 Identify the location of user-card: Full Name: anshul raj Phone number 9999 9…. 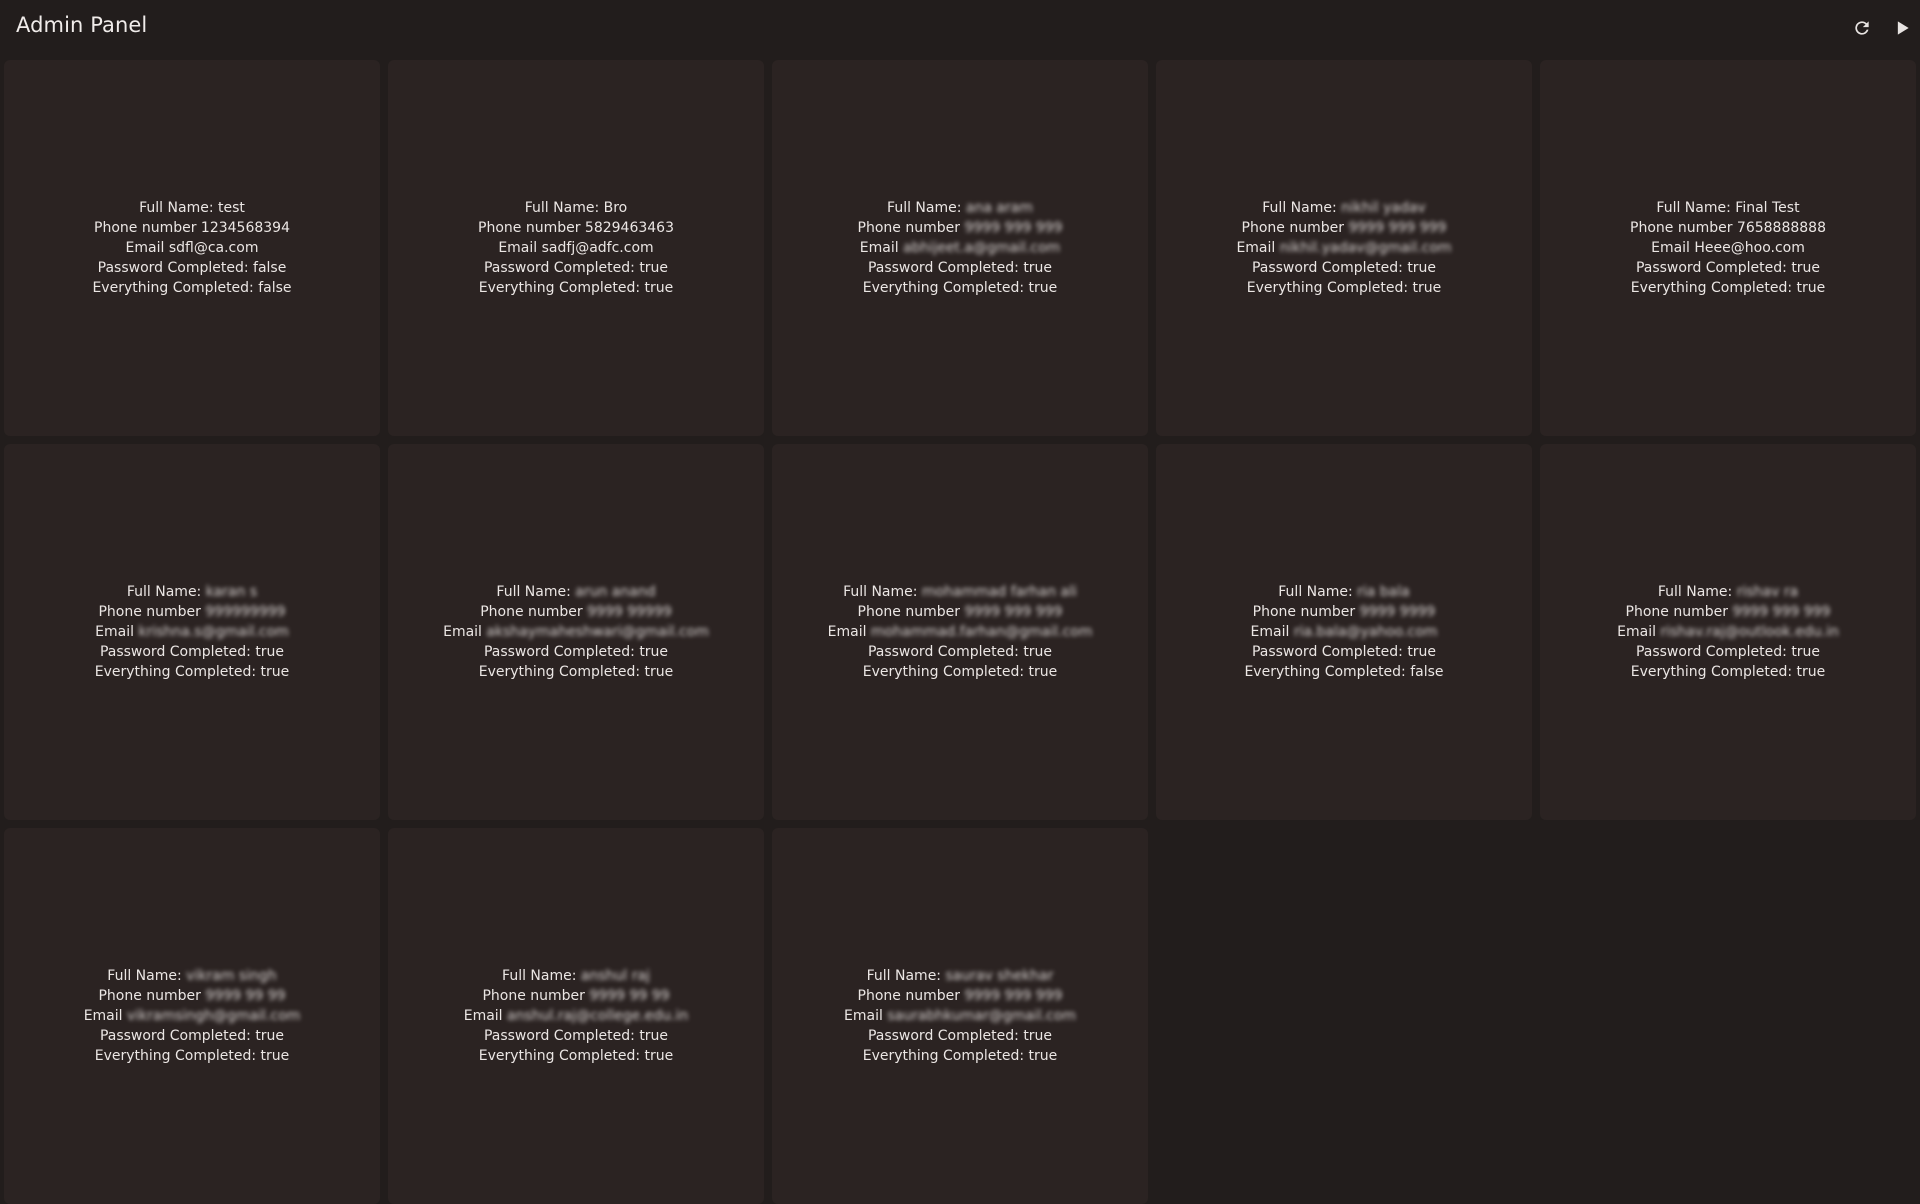
(576, 1016).